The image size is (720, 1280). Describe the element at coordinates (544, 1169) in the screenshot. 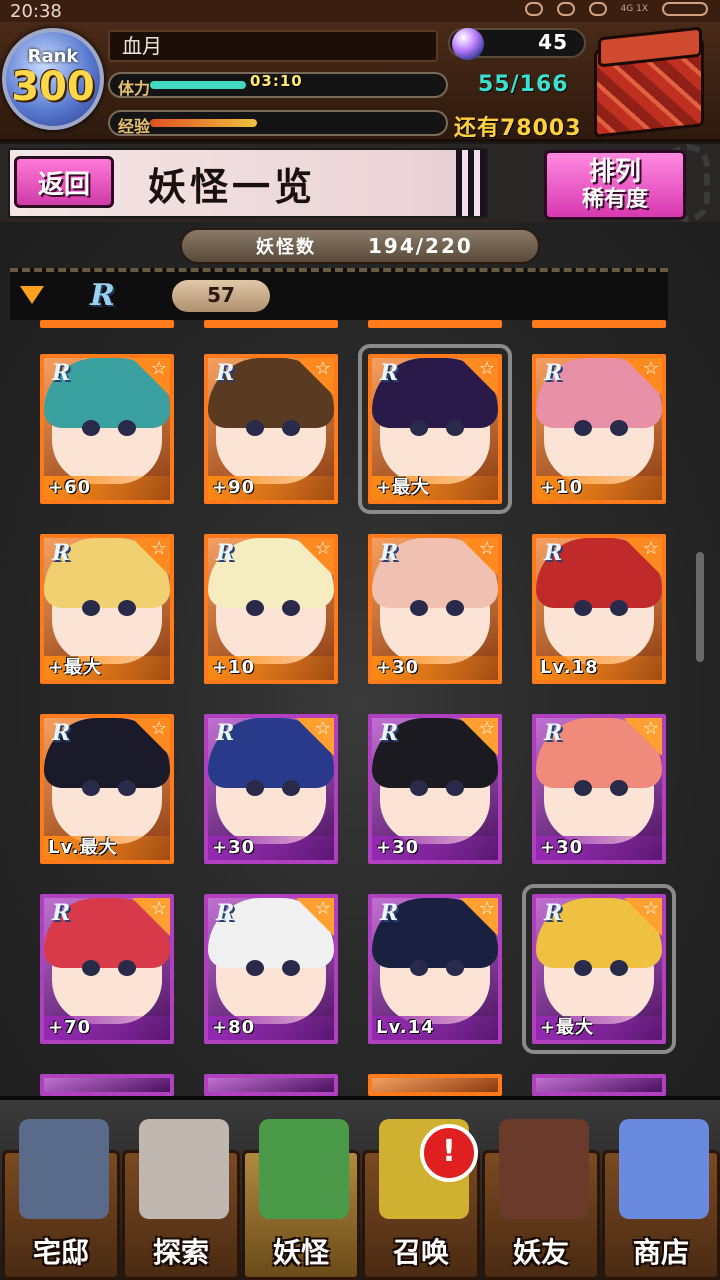

I see `friend-icon` at that location.